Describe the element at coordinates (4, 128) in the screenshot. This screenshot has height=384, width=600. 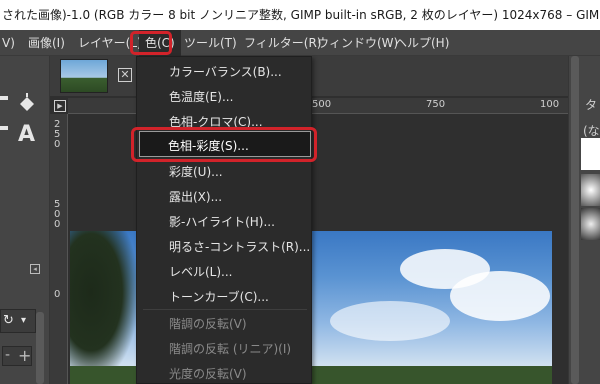
I see `blur-tool-icon` at that location.